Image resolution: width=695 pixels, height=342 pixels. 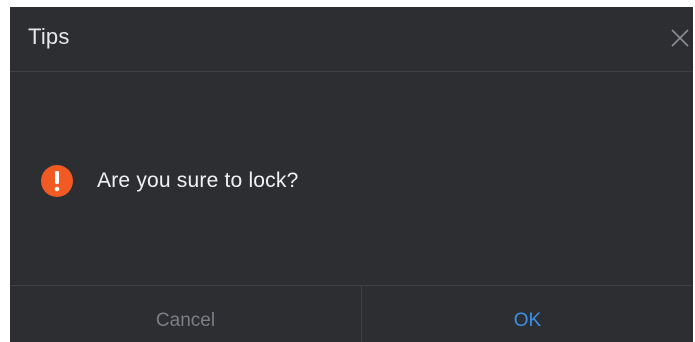 What do you see at coordinates (680, 38) in the screenshot?
I see `close-icon` at bounding box center [680, 38].